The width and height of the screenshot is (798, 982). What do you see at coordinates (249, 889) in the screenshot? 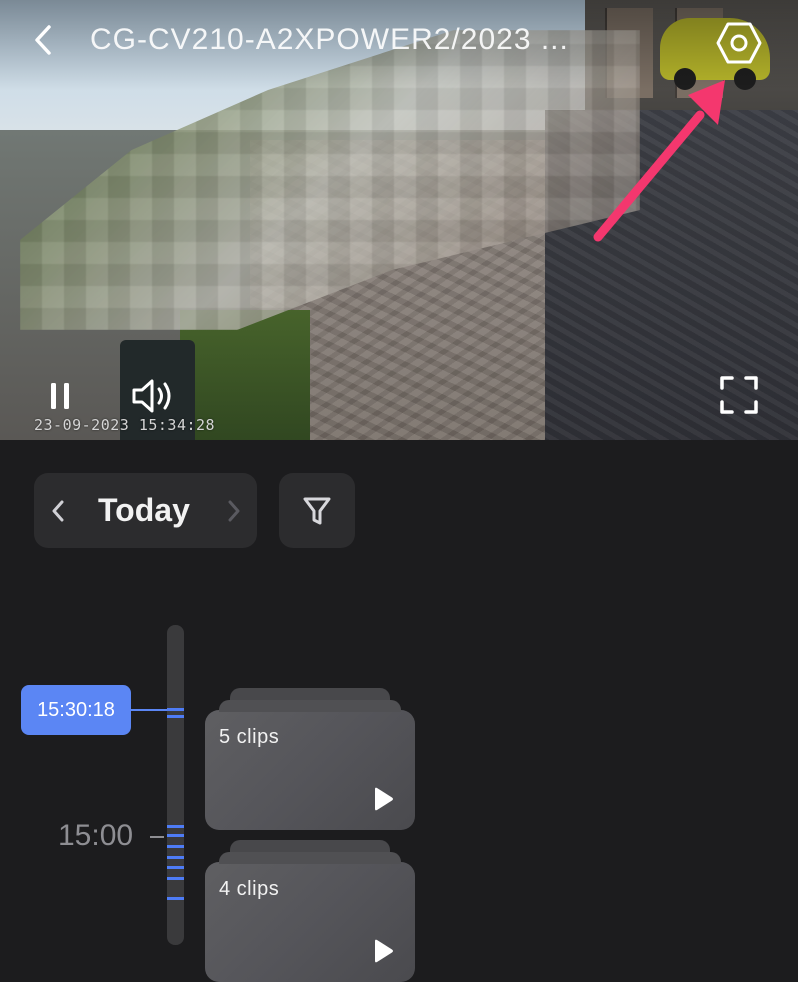
I see `clip-count-label: 4 clips` at bounding box center [249, 889].